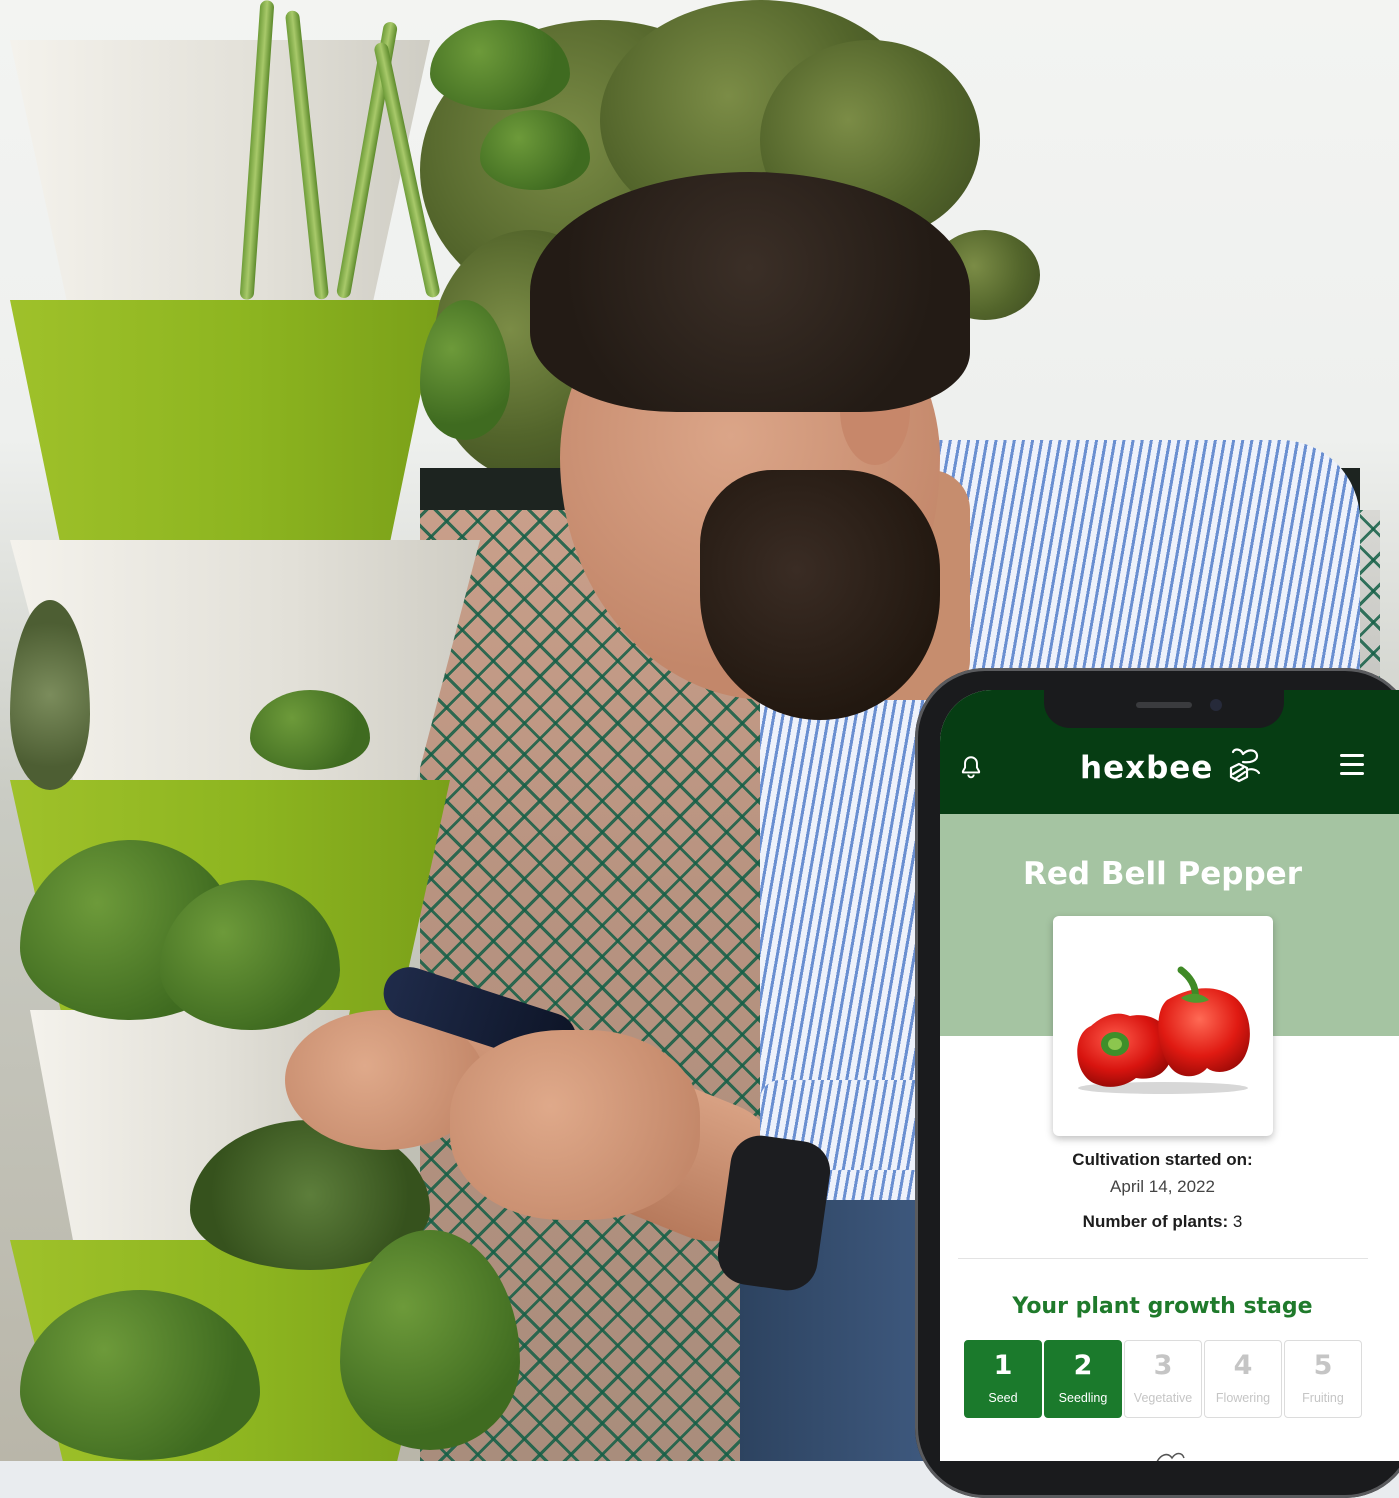 The height and width of the screenshot is (1498, 1399). What do you see at coordinates (1163, 1398) in the screenshot?
I see `stage-label: Vegetative` at bounding box center [1163, 1398].